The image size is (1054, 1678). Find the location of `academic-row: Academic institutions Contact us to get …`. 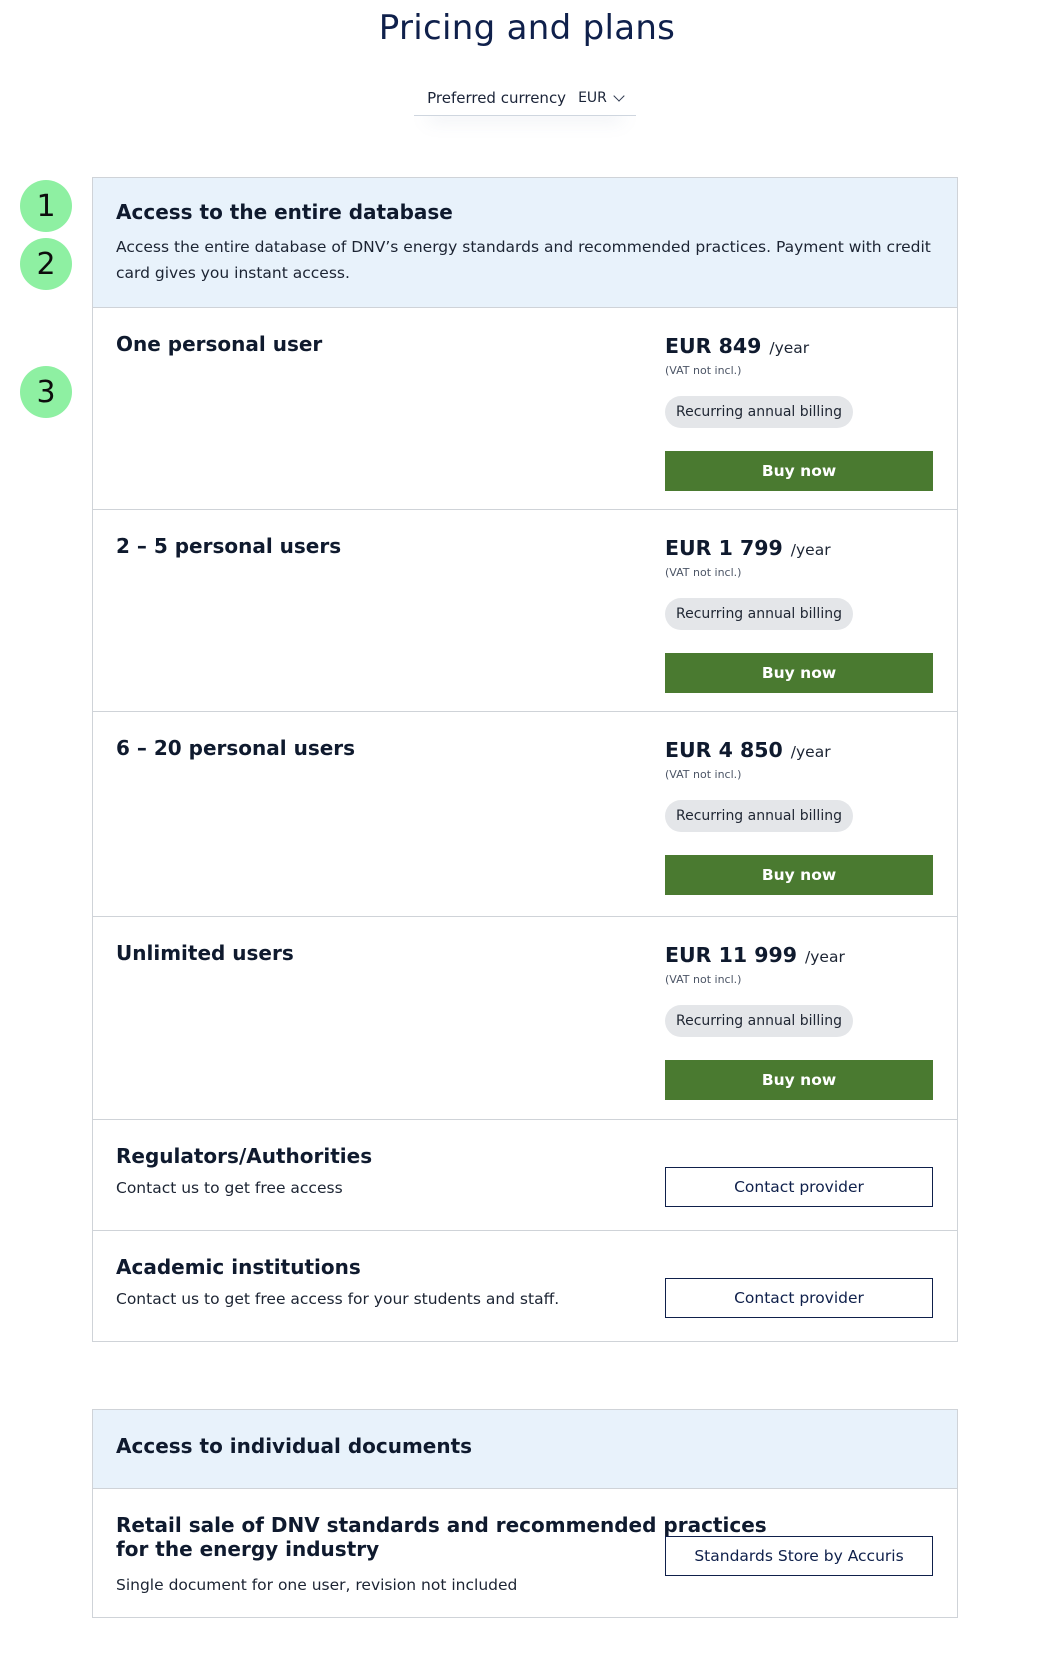

academic-row: Academic institutions Contact us to get … is located at coordinates (525, 1286).